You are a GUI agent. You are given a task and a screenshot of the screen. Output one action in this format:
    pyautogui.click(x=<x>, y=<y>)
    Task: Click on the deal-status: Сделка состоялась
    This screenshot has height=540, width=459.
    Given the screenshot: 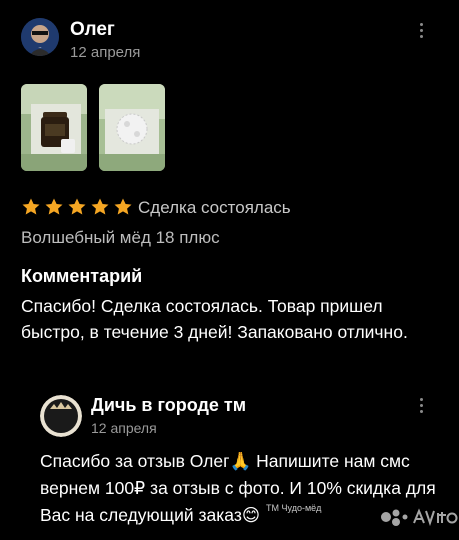 What is the action you would take?
    pyautogui.click(x=214, y=207)
    